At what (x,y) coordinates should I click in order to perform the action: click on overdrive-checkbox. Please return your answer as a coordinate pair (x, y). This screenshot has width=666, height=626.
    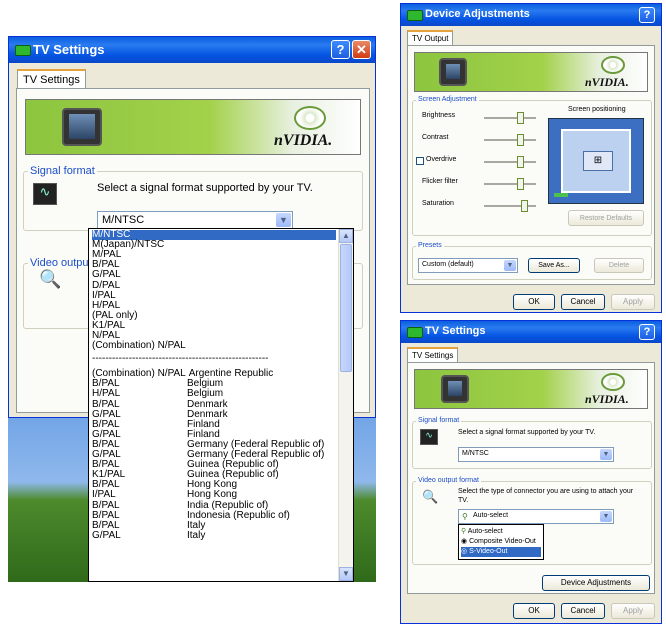
    Looking at the image, I should click on (420, 161).